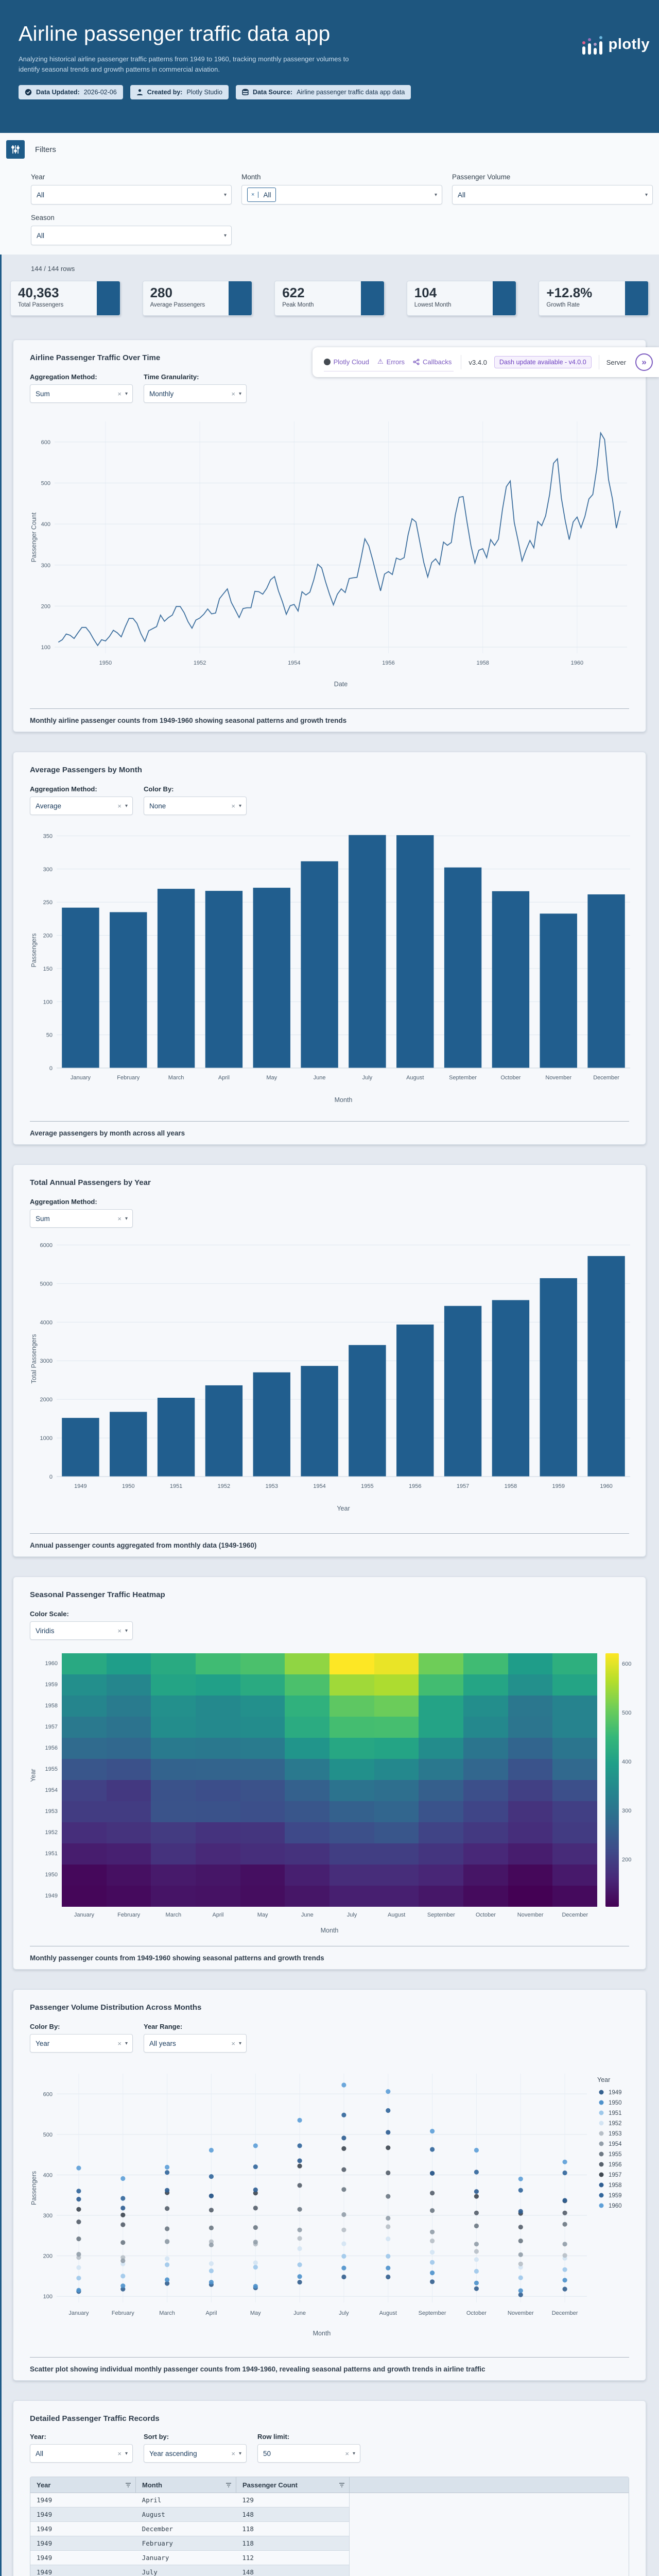 The image size is (659, 2576). What do you see at coordinates (196, 2043) in the screenshot?
I see `dropdown: All years × ▾` at bounding box center [196, 2043].